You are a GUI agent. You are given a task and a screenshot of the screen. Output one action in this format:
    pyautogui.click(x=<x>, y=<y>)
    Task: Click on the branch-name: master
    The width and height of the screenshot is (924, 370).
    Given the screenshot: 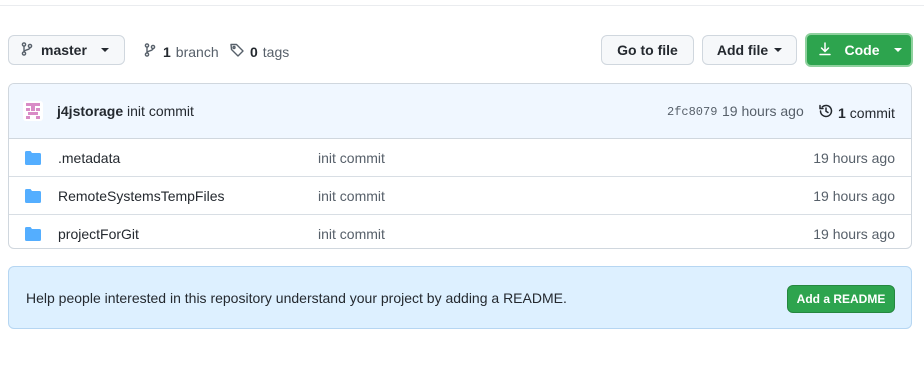 What is the action you would take?
    pyautogui.click(x=64, y=50)
    